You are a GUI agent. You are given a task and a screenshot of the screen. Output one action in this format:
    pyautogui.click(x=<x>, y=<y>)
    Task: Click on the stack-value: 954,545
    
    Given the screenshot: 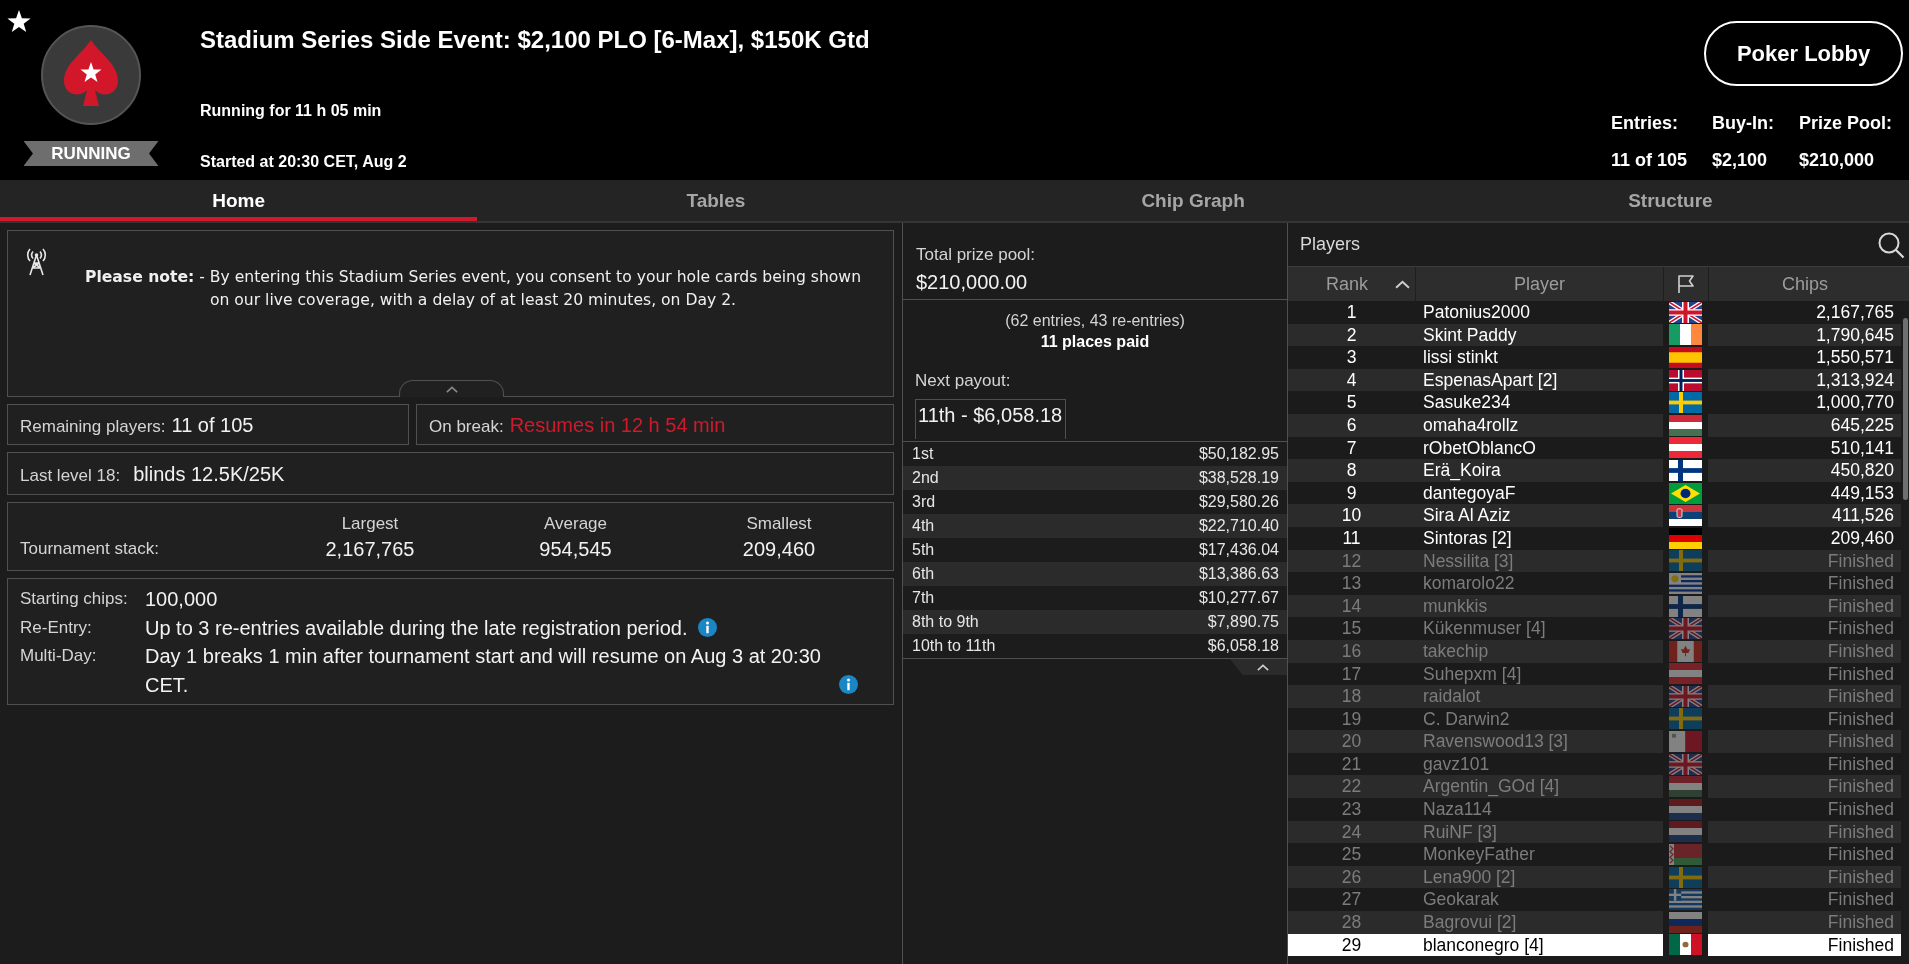 What is the action you would take?
    pyautogui.click(x=575, y=549)
    